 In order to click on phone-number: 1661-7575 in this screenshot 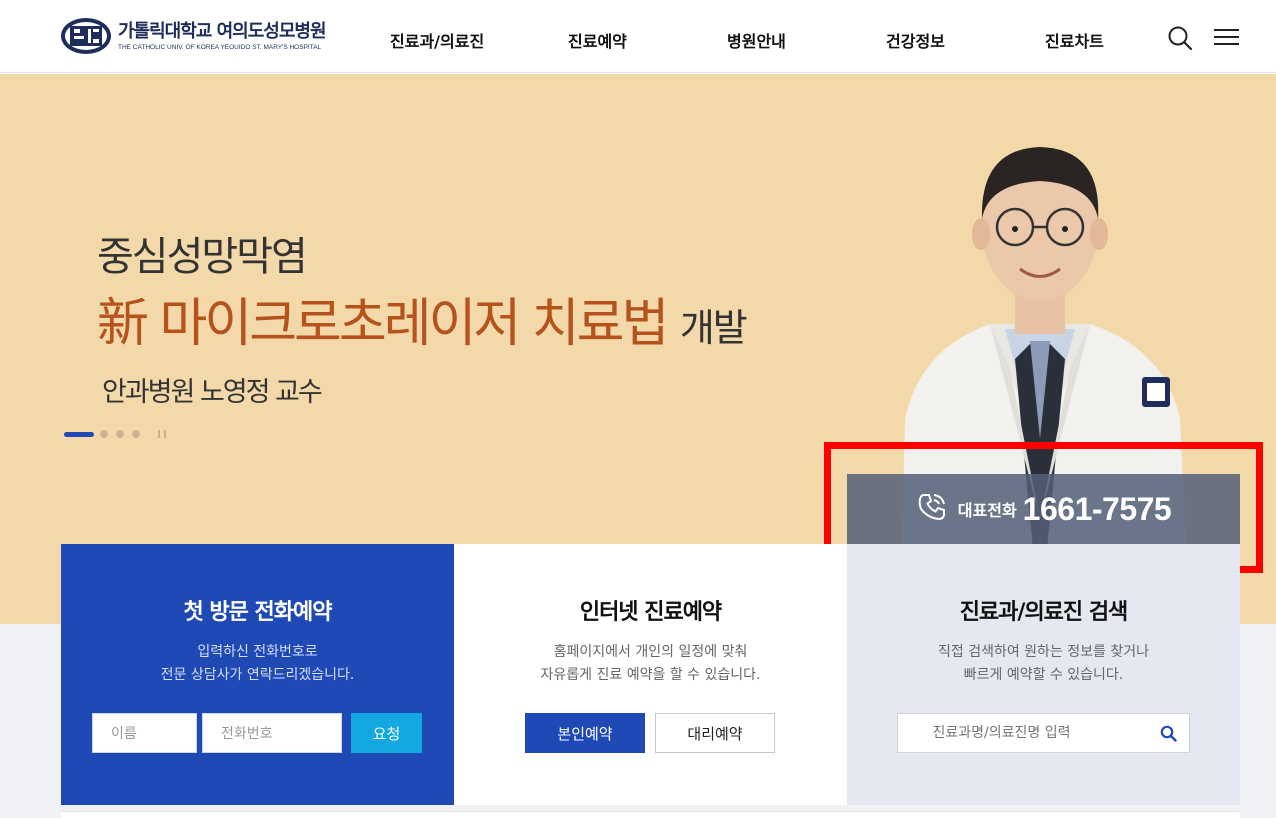, I will do `click(1097, 509)`.